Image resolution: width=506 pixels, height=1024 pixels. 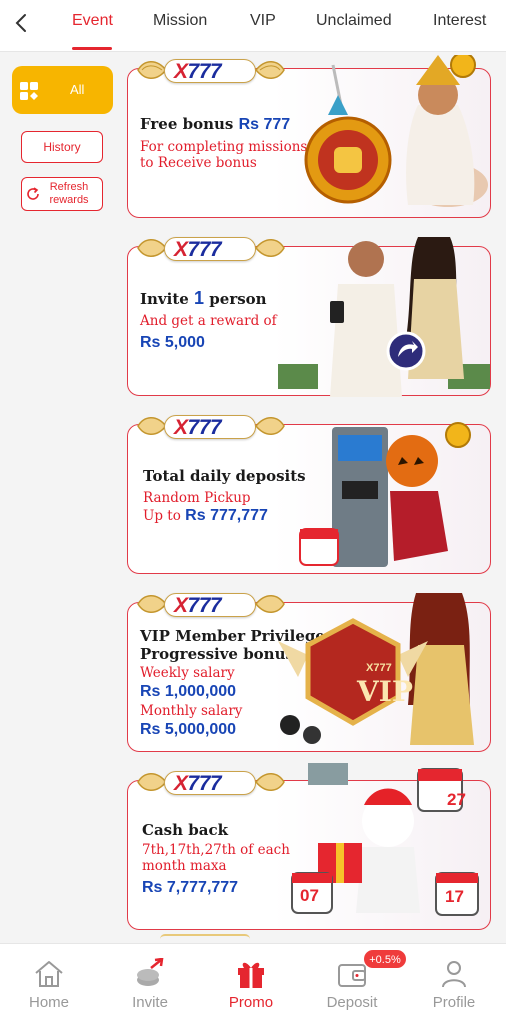 What do you see at coordinates (199, 298) in the screenshot?
I see `invite-count: 1` at bounding box center [199, 298].